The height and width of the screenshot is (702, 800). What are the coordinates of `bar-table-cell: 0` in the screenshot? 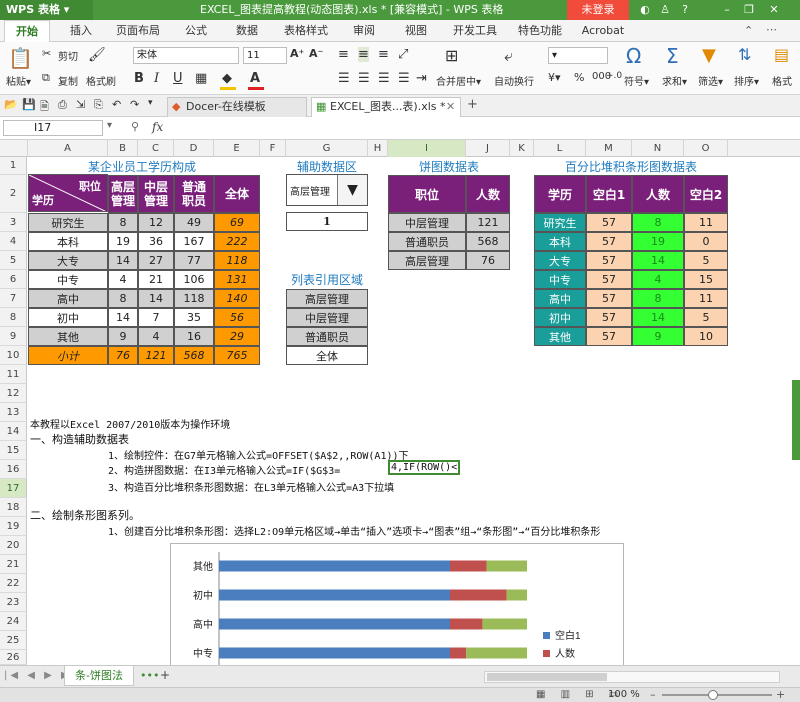 It's located at (706, 241).